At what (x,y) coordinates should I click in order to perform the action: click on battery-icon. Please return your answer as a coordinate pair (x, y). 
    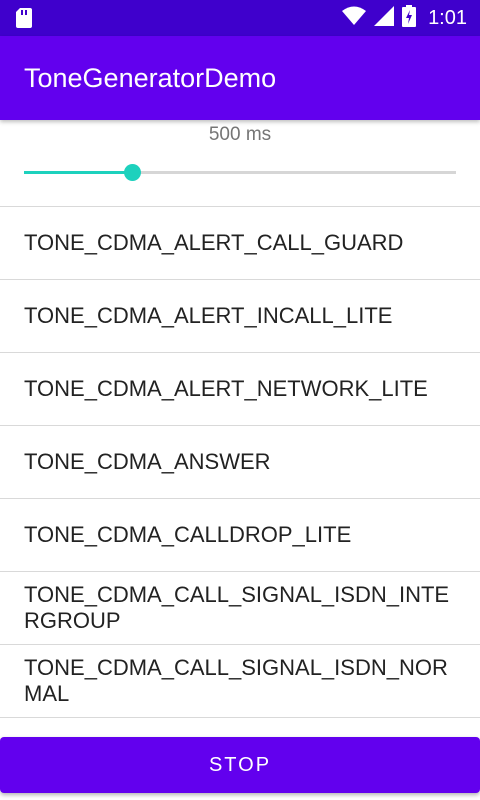
    Looking at the image, I should click on (409, 18).